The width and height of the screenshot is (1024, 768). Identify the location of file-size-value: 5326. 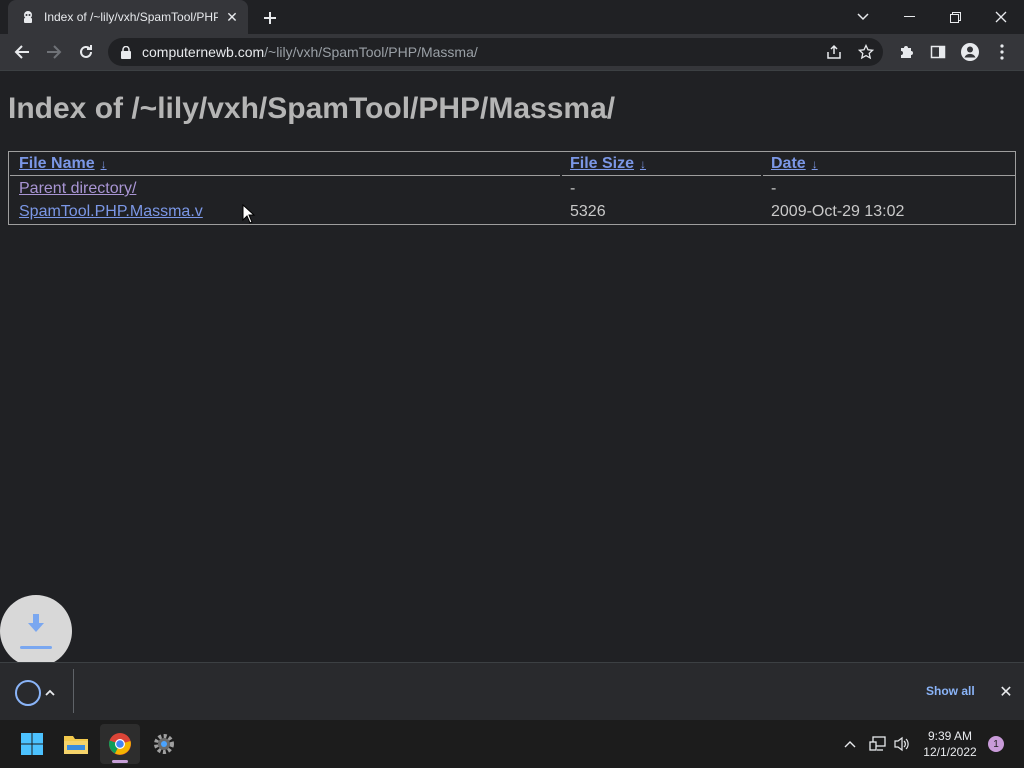
(588, 211).